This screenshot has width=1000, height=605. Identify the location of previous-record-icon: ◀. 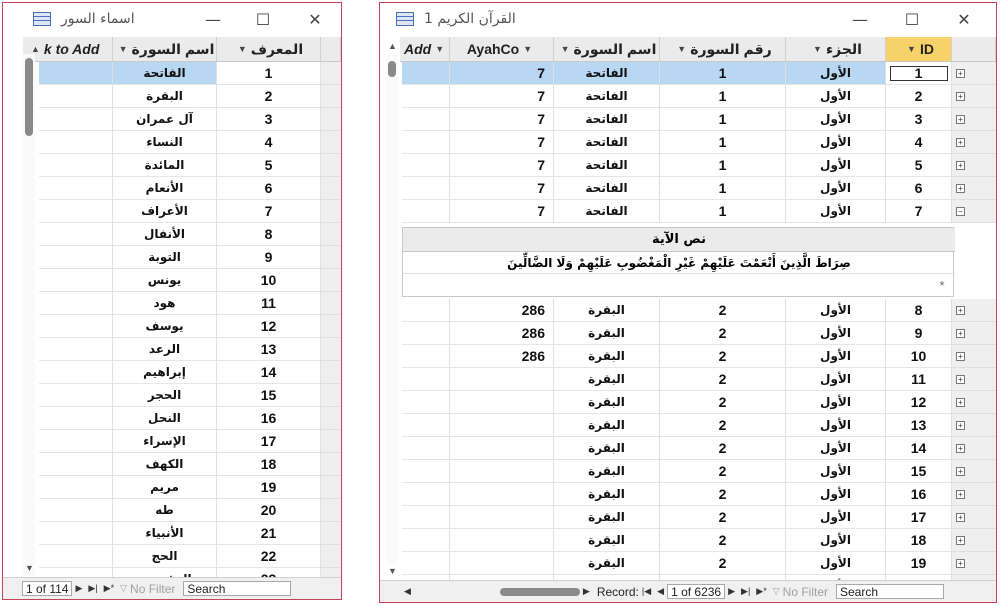
(660, 591).